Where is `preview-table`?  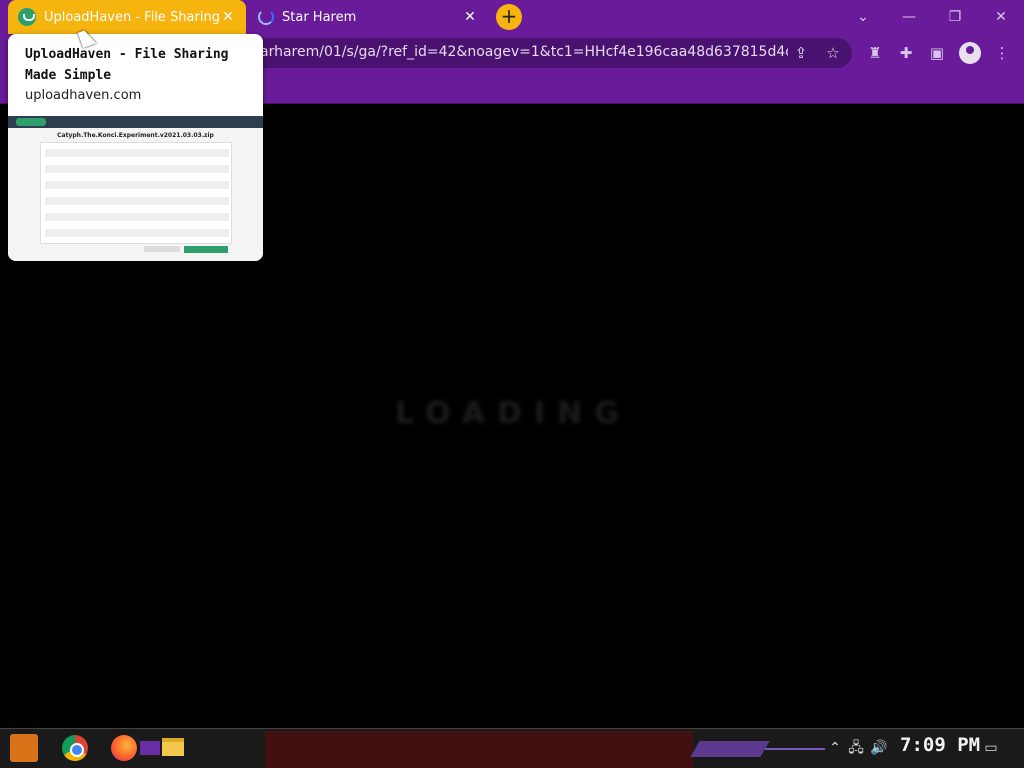 preview-table is located at coordinates (136, 193).